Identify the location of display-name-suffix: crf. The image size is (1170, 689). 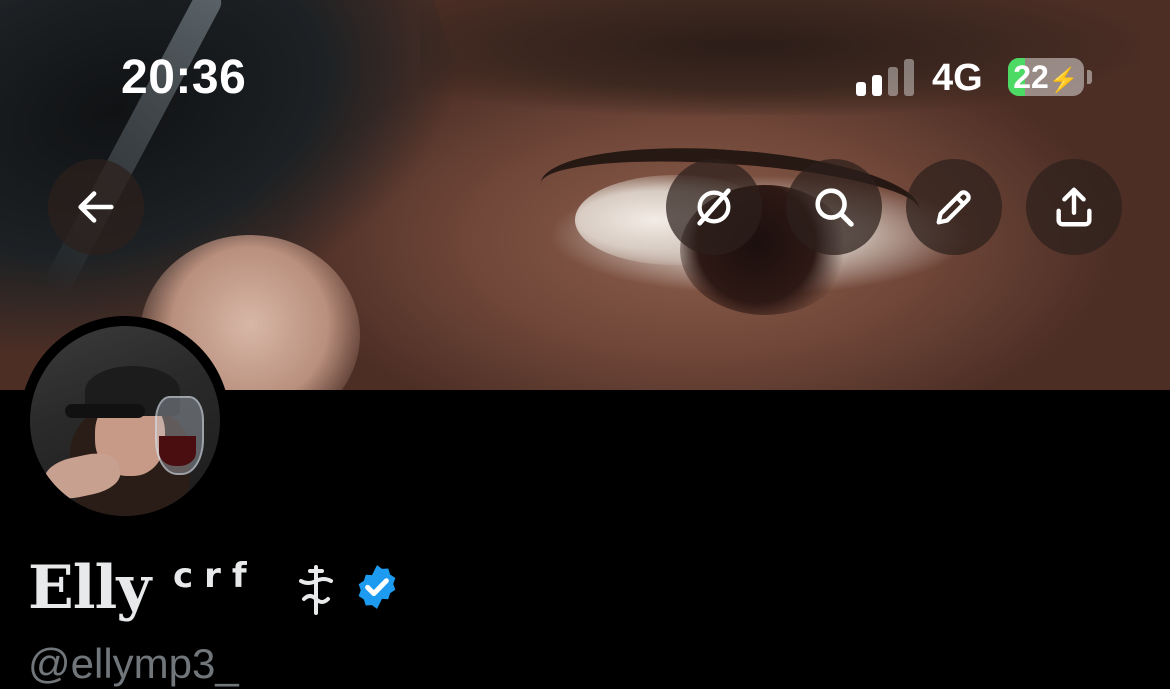
(215, 576).